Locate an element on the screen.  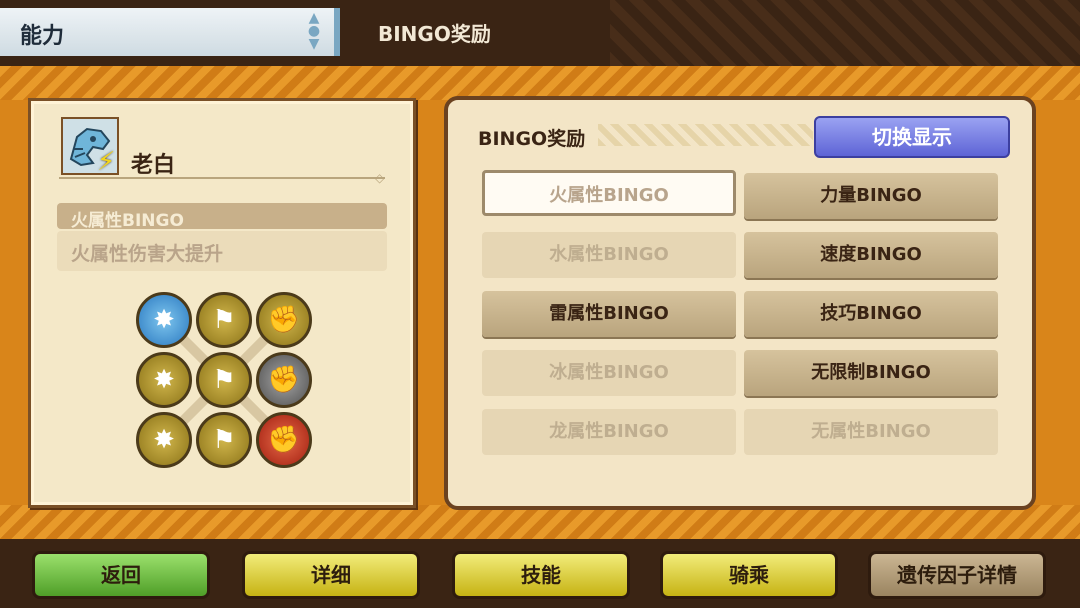
skills-button: 技能 is located at coordinates (541, 575).